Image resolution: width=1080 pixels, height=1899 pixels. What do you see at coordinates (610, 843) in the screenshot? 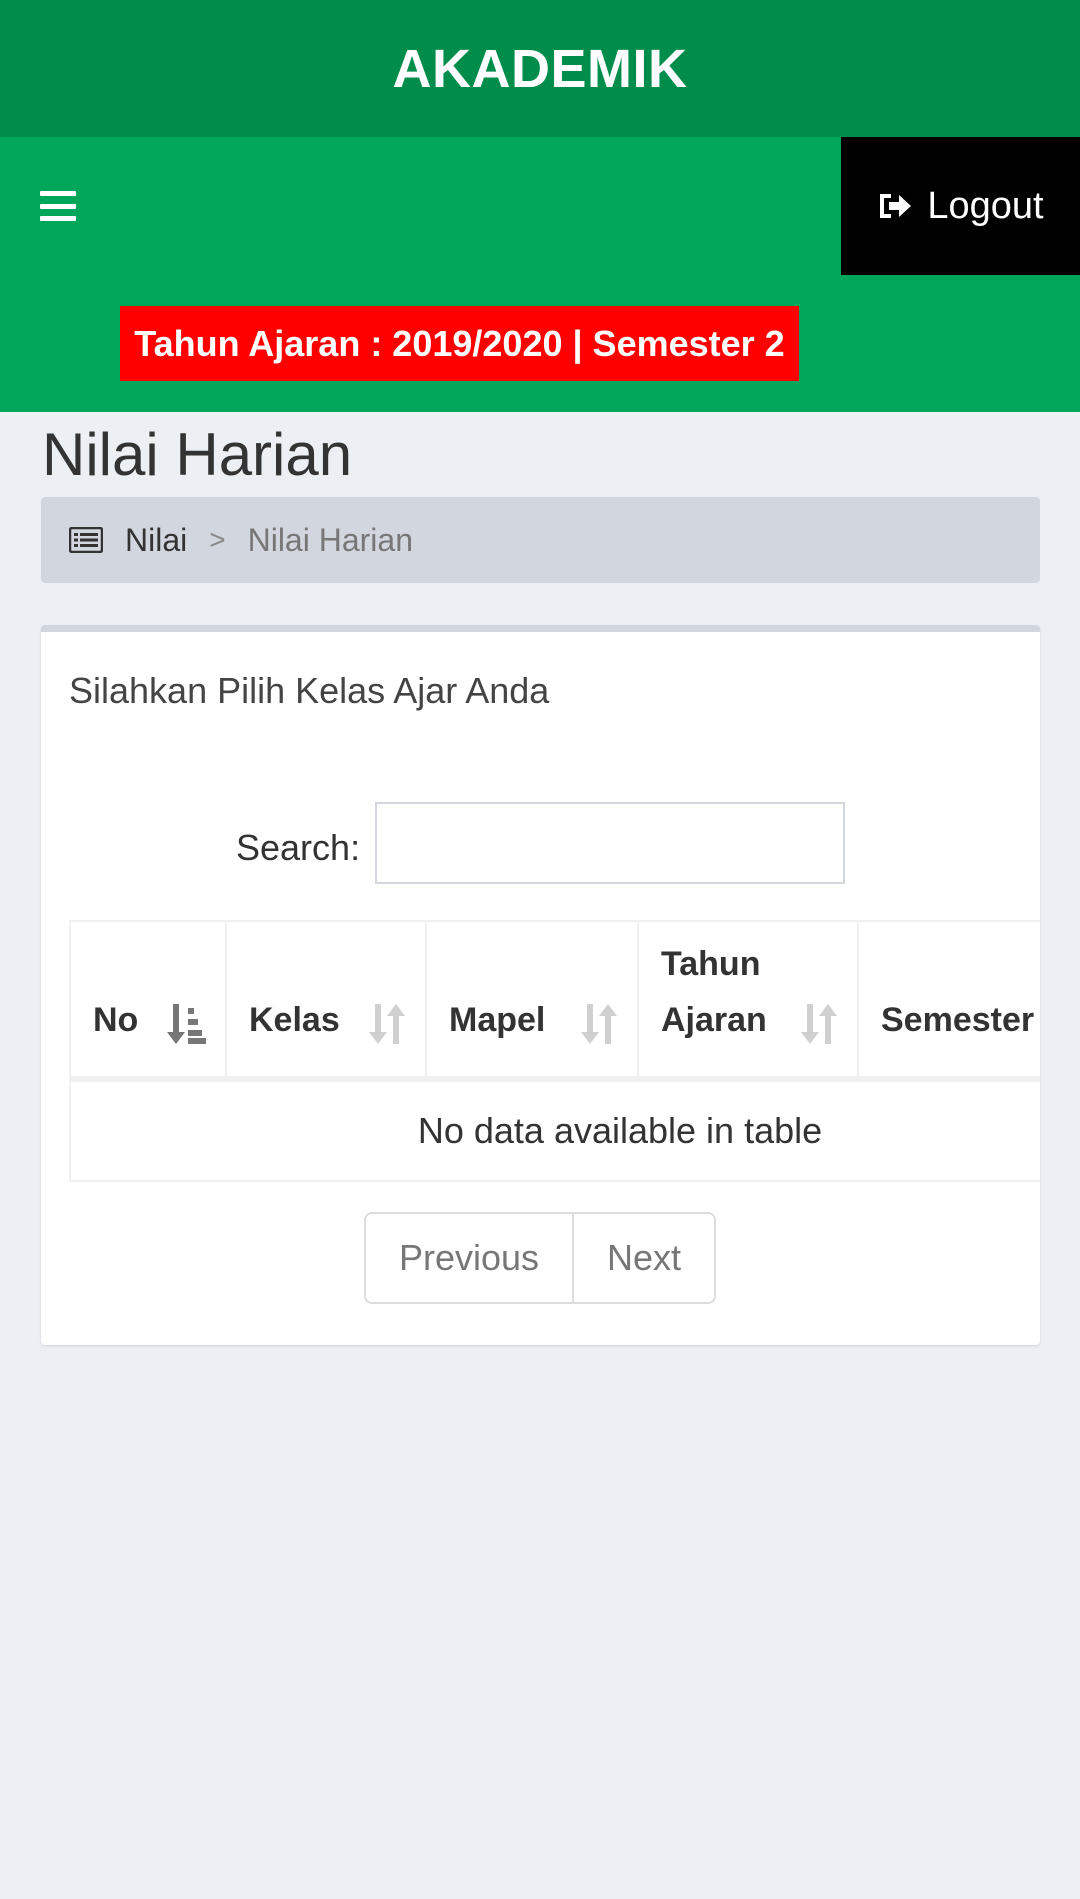
I see `search-input` at bounding box center [610, 843].